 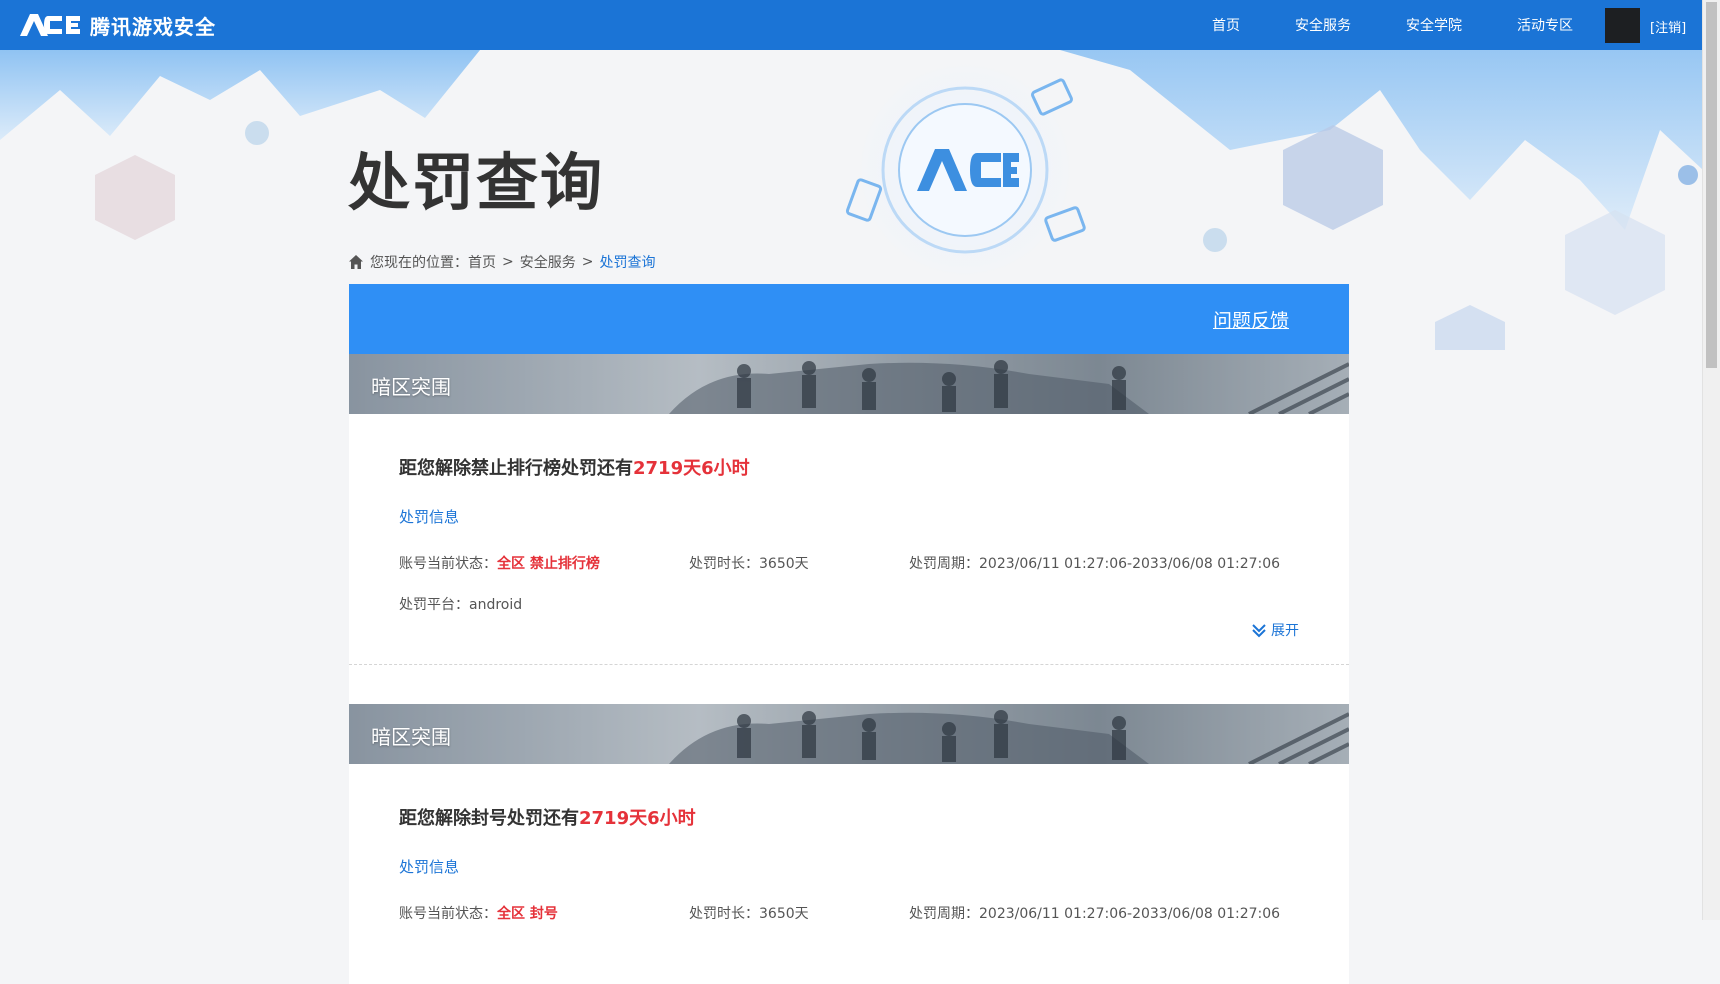 I want to click on top-navbar: 腾讯游戏安全 首页 安全服务 安全学院 活动专区 [注销], so click(x=851, y=25).